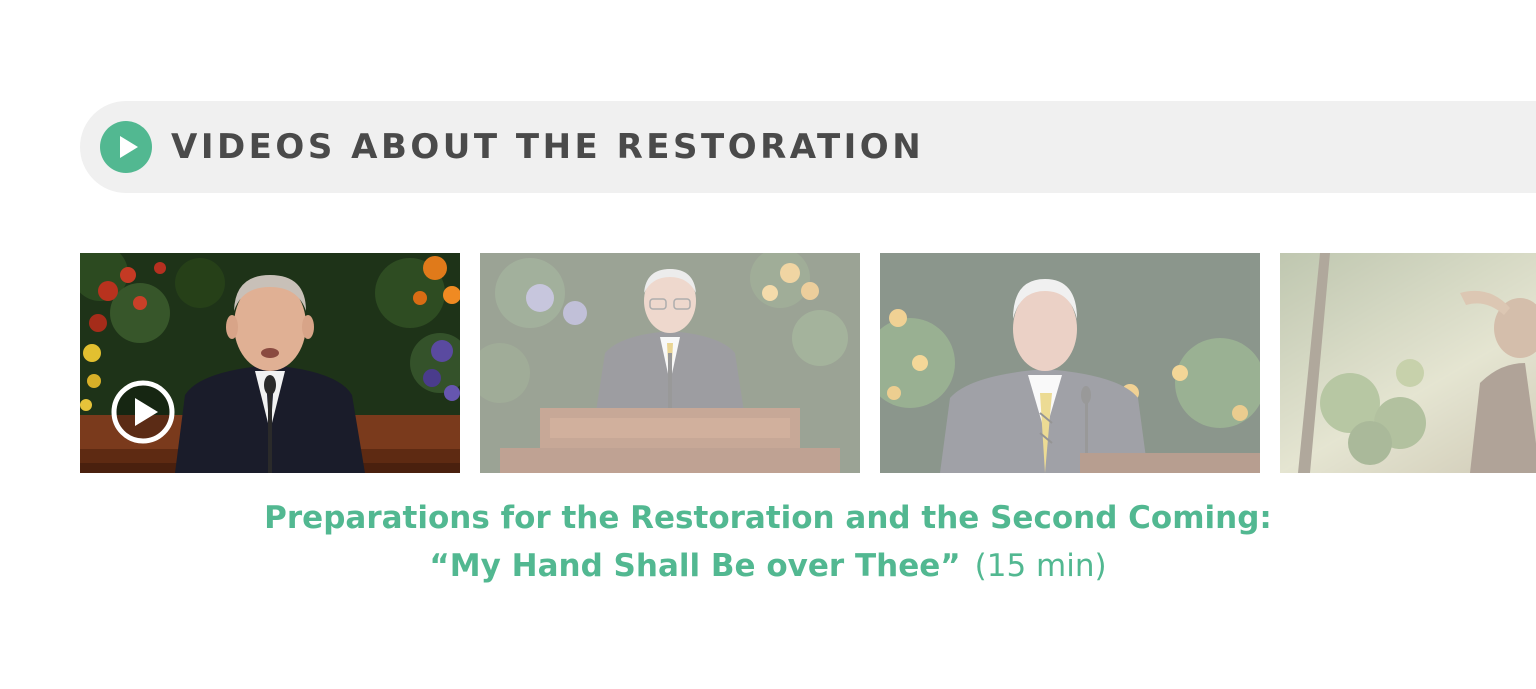 Image resolution: width=1536 pixels, height=689 pixels. Describe the element at coordinates (548, 147) in the screenshot. I see `section-title: VIDEOS ABOUT THE RESTORATION` at that location.